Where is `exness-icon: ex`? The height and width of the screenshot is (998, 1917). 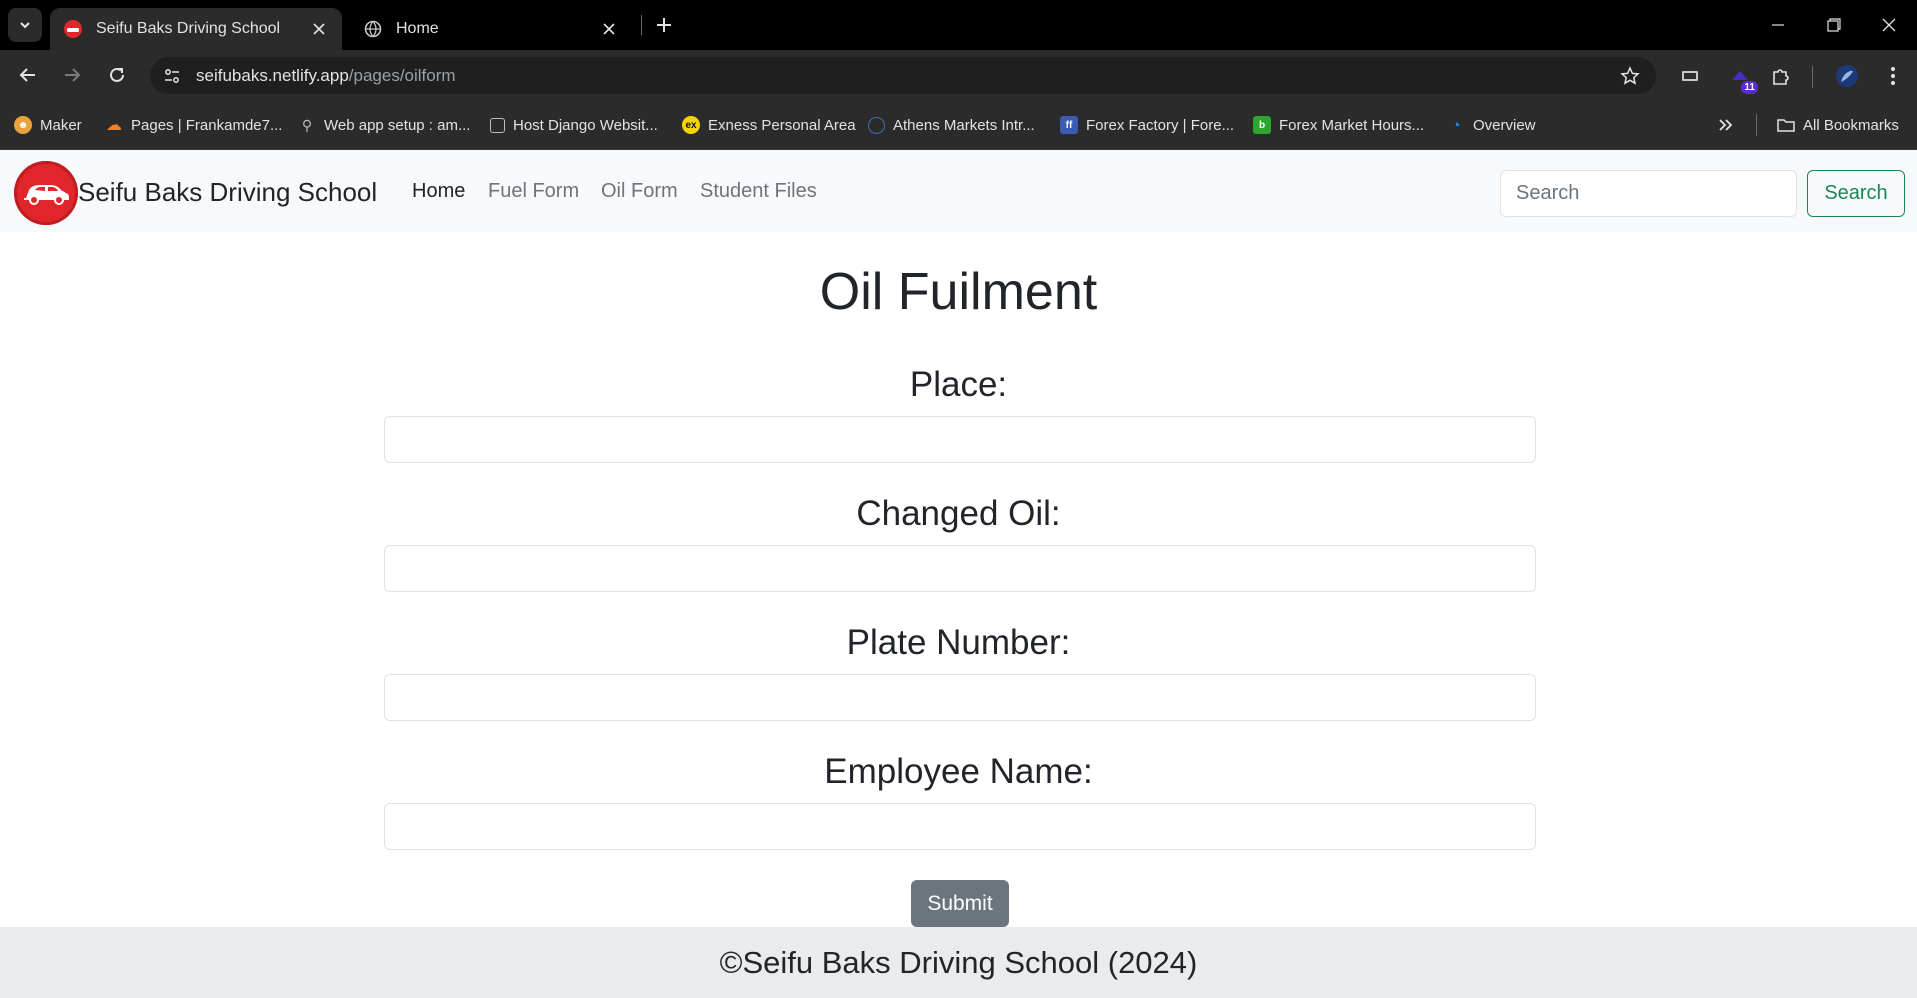
exness-icon: ex is located at coordinates (691, 125).